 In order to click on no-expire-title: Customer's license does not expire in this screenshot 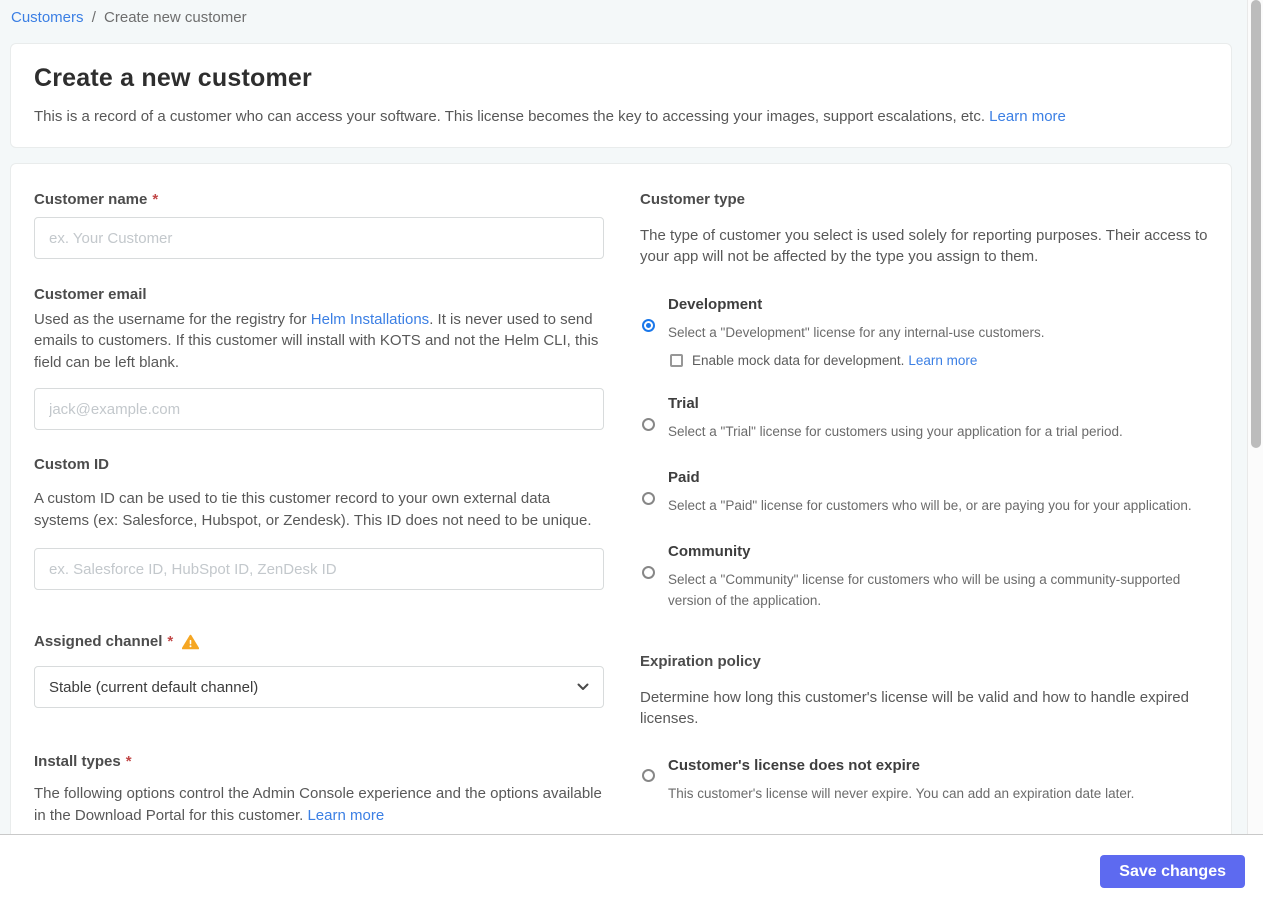, I will do `click(794, 766)`.